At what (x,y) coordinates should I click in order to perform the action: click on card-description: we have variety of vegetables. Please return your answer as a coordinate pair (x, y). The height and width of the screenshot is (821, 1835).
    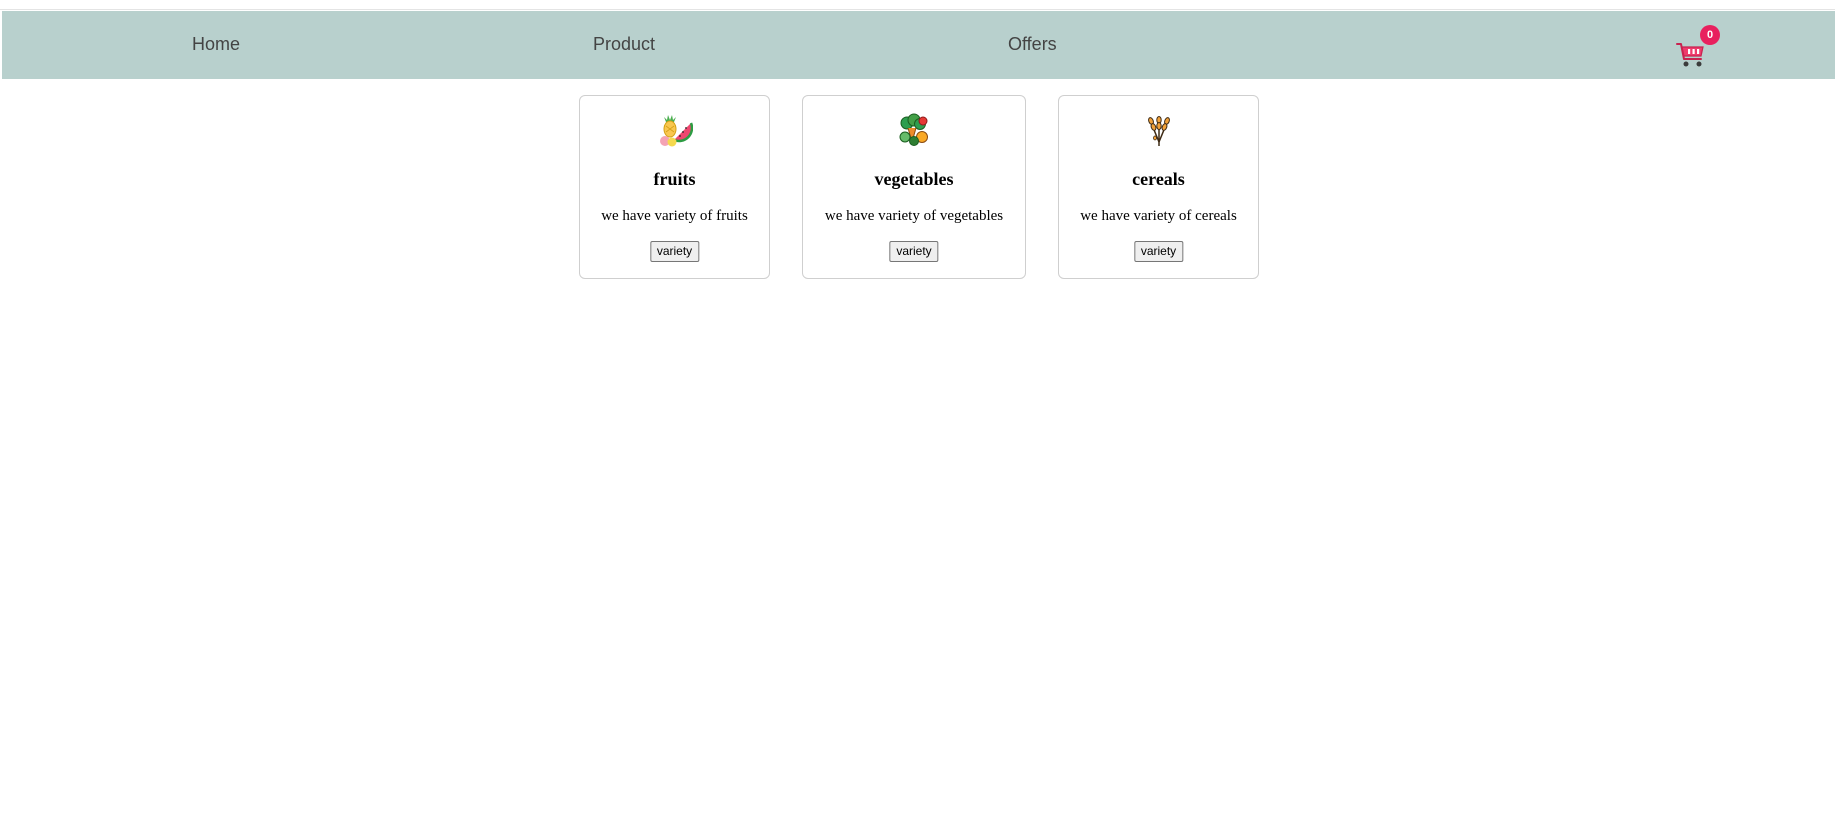
    Looking at the image, I should click on (914, 216).